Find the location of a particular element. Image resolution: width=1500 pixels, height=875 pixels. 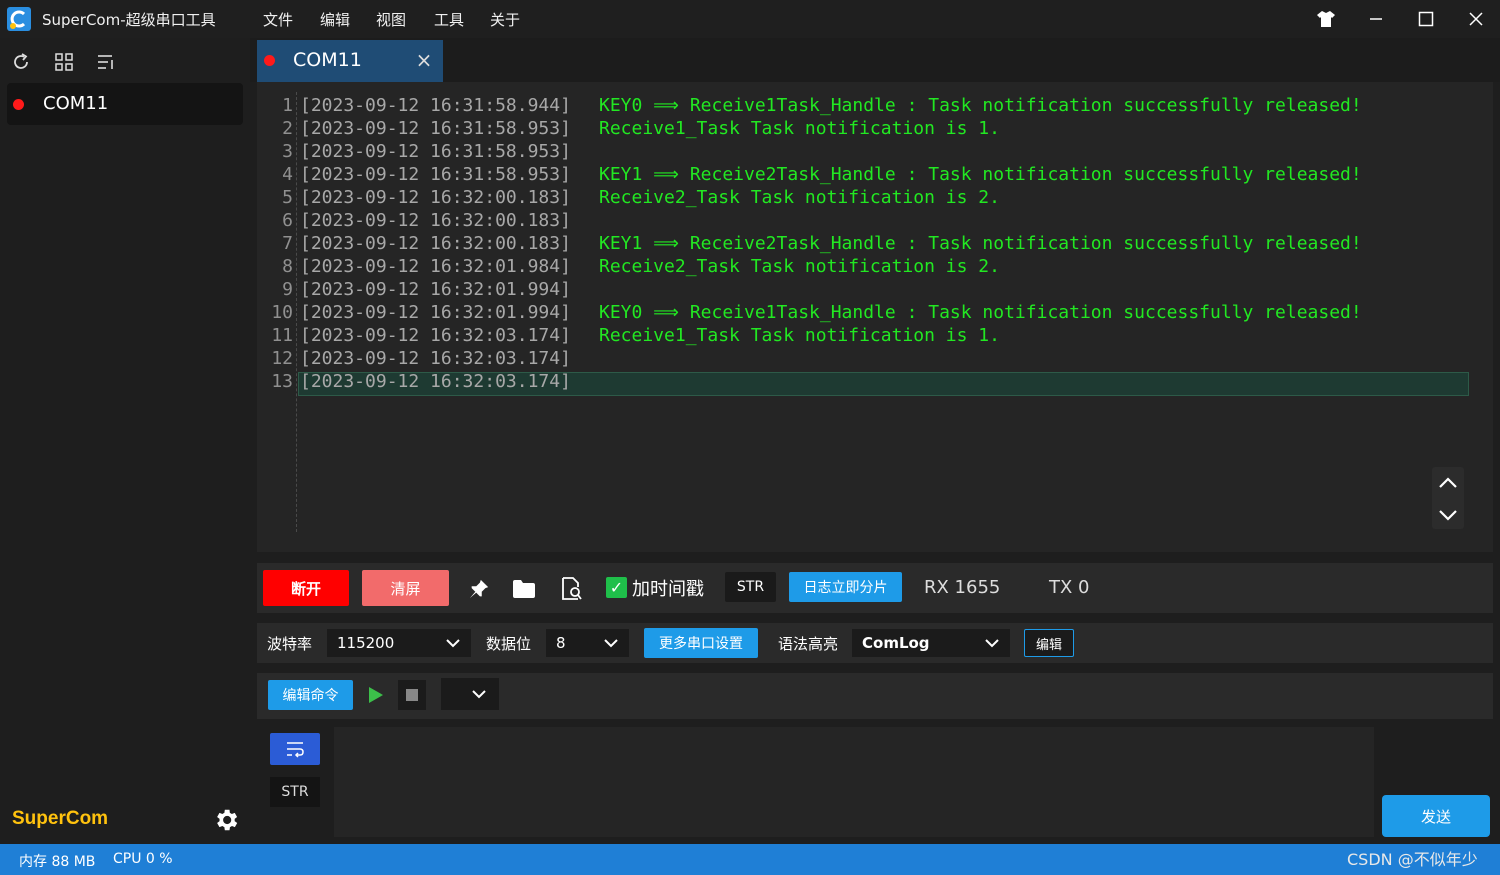

status-bar is located at coordinates (750, 859).